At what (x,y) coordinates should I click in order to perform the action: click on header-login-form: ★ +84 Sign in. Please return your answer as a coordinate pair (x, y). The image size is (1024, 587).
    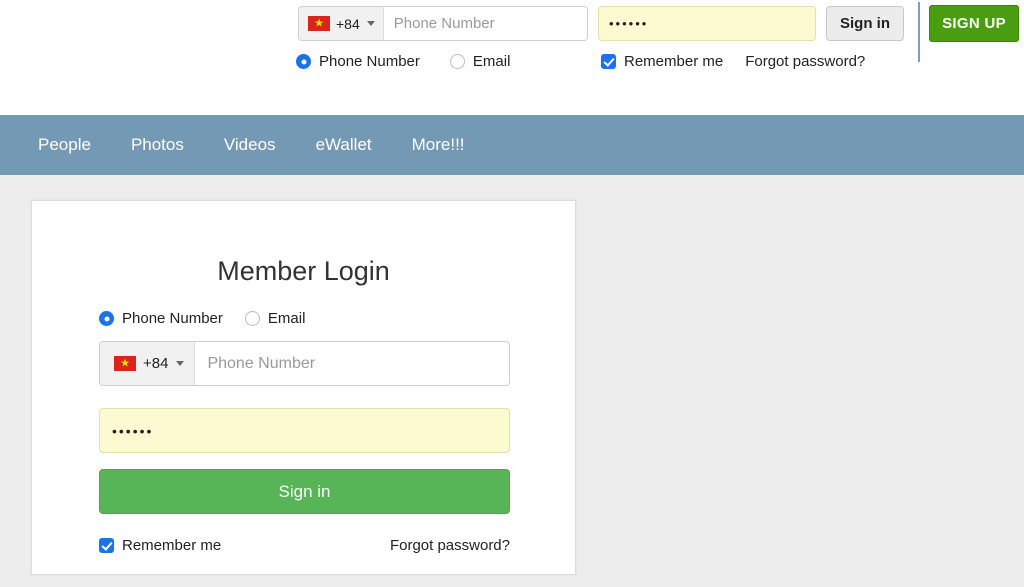
    Looking at the image, I should click on (601, 23).